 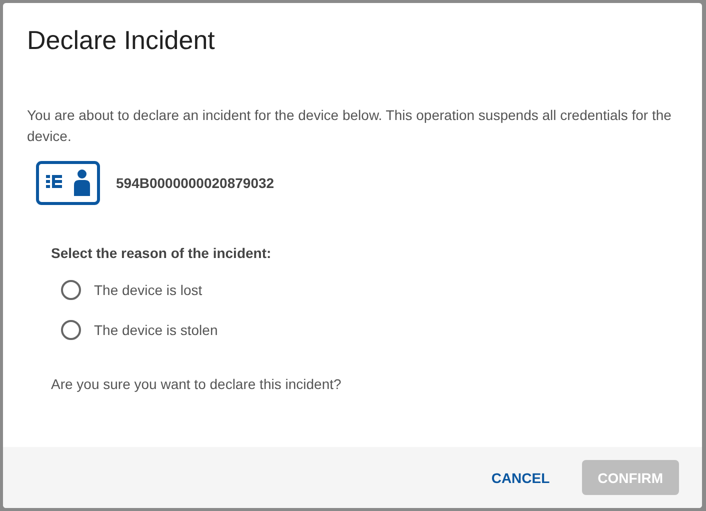 I want to click on confirmation-question: Are you sure you want to declare this incident?, so click(x=196, y=384).